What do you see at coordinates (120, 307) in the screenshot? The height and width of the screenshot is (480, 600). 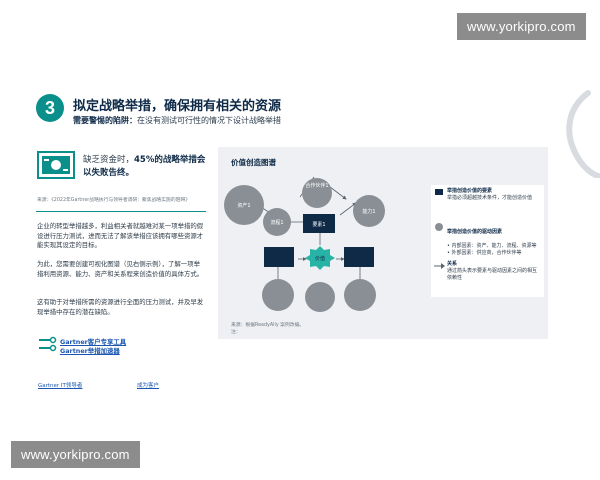 I see `body-paragraph-3: 这有助于对举措所需的资源进行全面的压力测试，并及早发现举措中存在的潜在缺陷。` at bounding box center [120, 307].